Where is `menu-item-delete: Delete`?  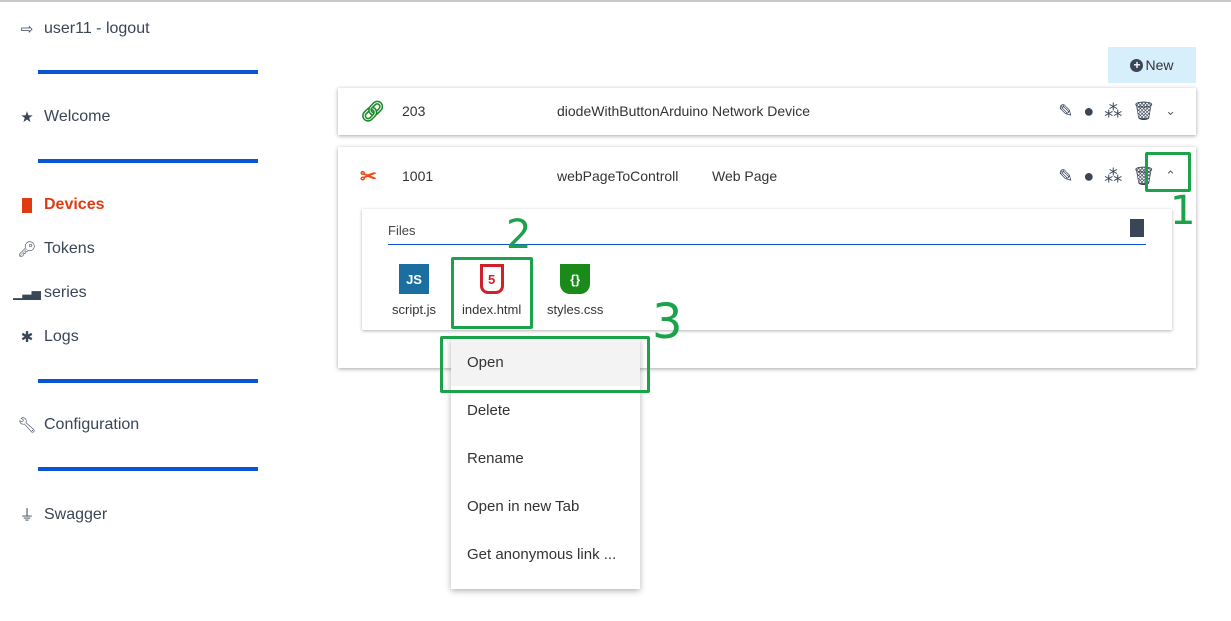
menu-item-delete: Delete is located at coordinates (545, 410).